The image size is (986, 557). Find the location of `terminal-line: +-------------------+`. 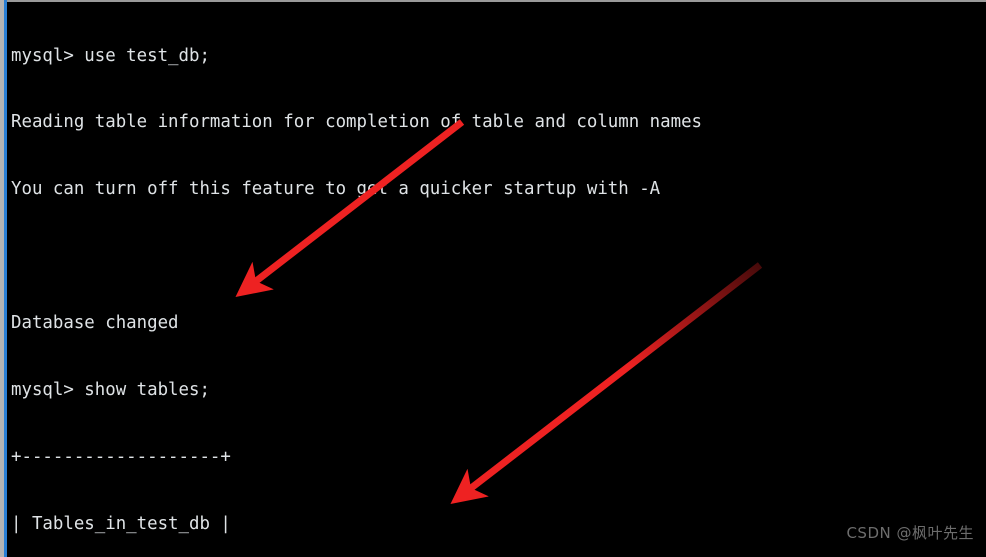

terminal-line: +-------------------+ is located at coordinates (121, 456).